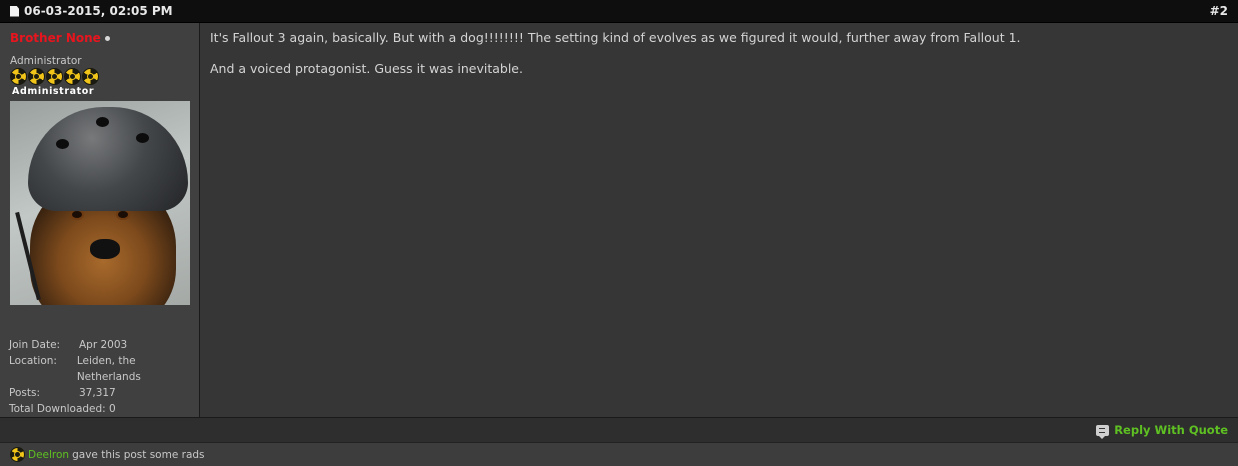 This screenshot has width=1238, height=466. I want to click on document-icon, so click(14, 11).